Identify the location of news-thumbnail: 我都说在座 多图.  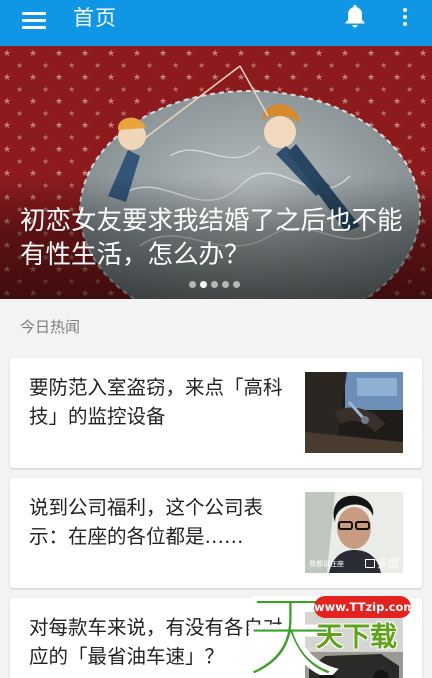
(354, 532).